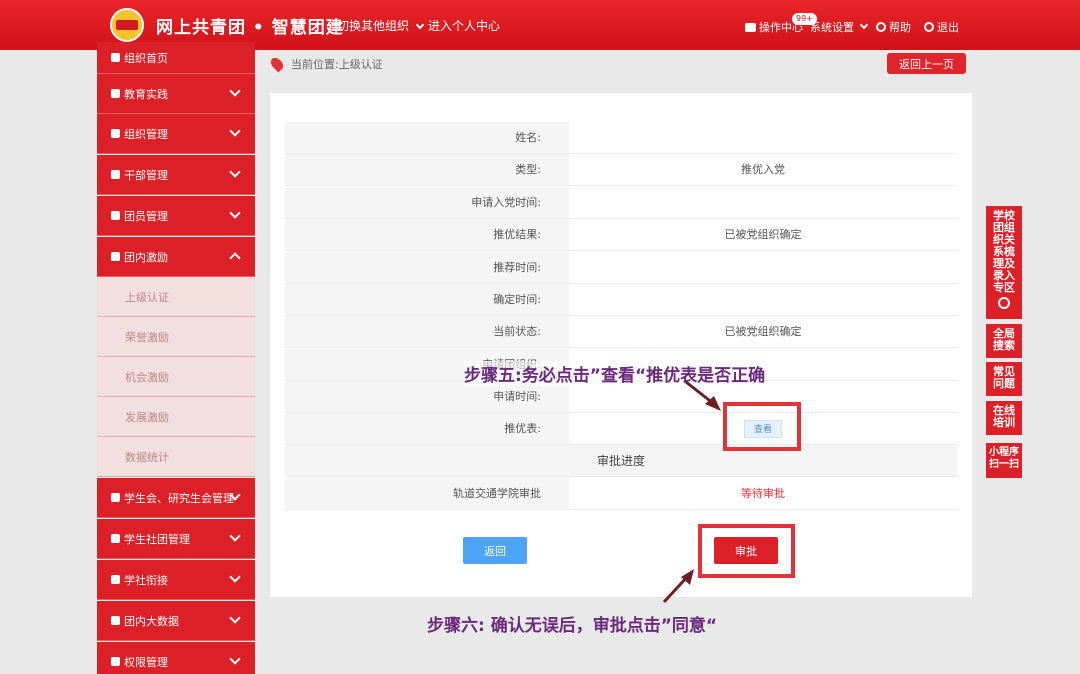 This screenshot has width=1080, height=674. I want to click on tab-global-search: 全局搜索, so click(1004, 341).